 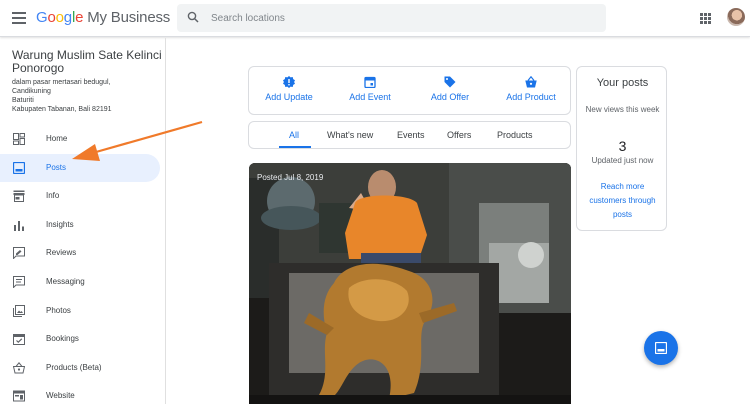 I want to click on offer-tag-icon, so click(x=450, y=82).